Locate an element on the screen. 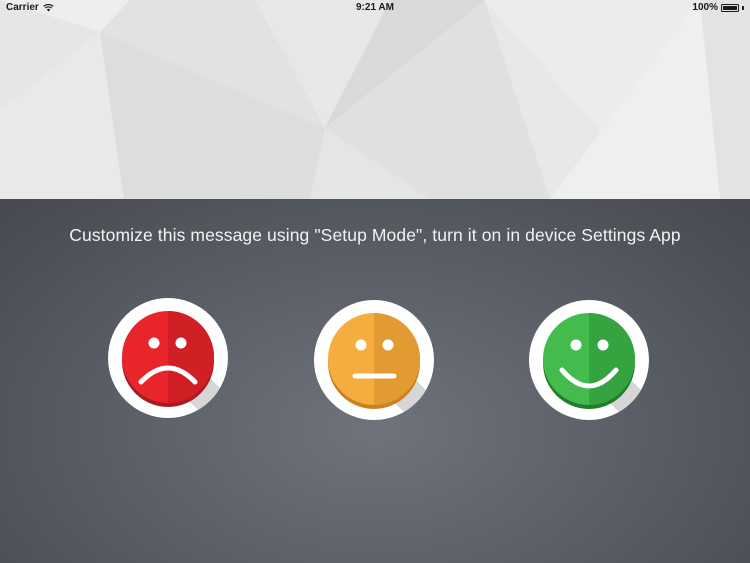  happy-face-button is located at coordinates (589, 360).